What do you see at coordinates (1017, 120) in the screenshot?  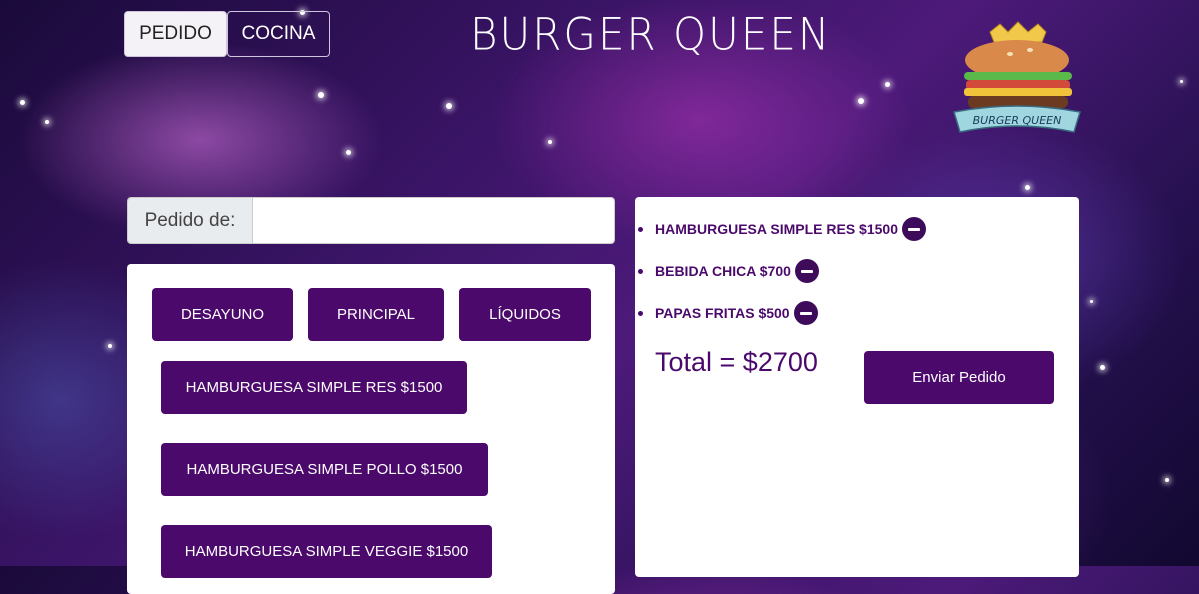 I see `logo-text: BURGER QUEEN` at bounding box center [1017, 120].